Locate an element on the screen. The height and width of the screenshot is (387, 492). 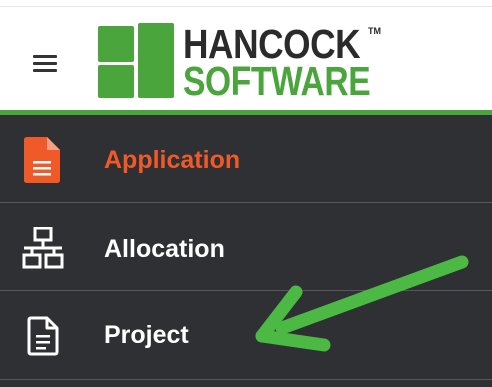
file-text-icon is located at coordinates (43, 336).